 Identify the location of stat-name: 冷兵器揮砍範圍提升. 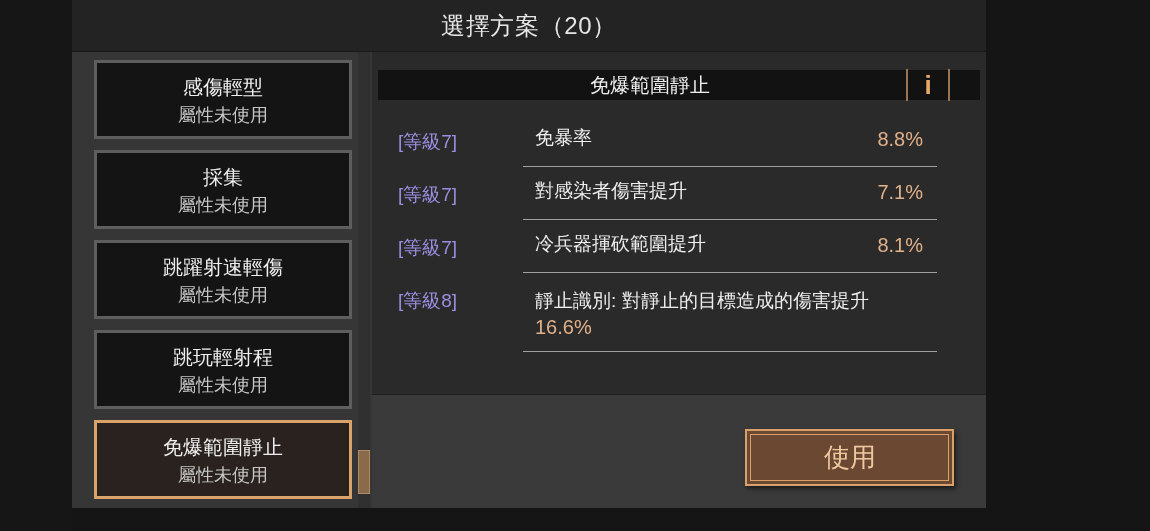
(620, 244).